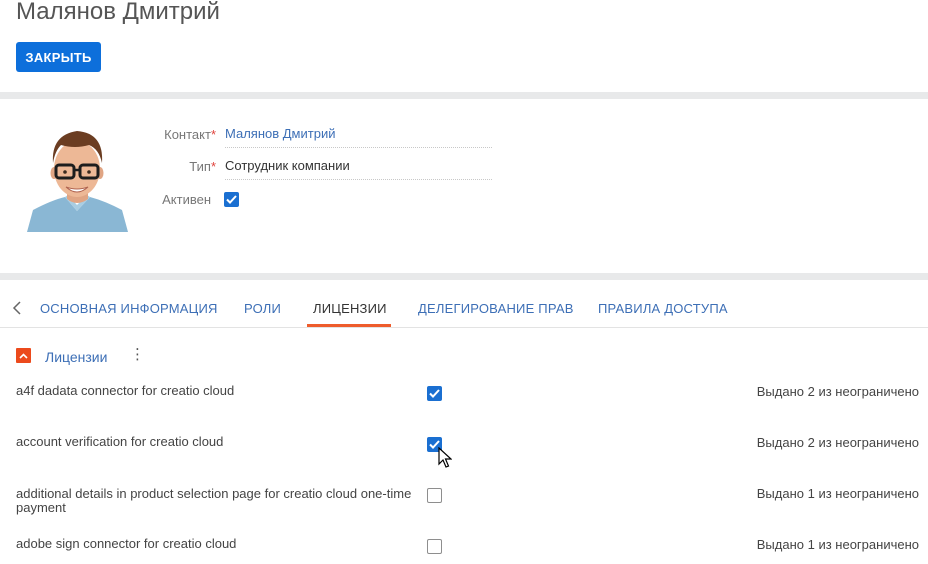 This screenshot has width=928, height=564. I want to click on more-menu-icon: ⋮, so click(137, 354).